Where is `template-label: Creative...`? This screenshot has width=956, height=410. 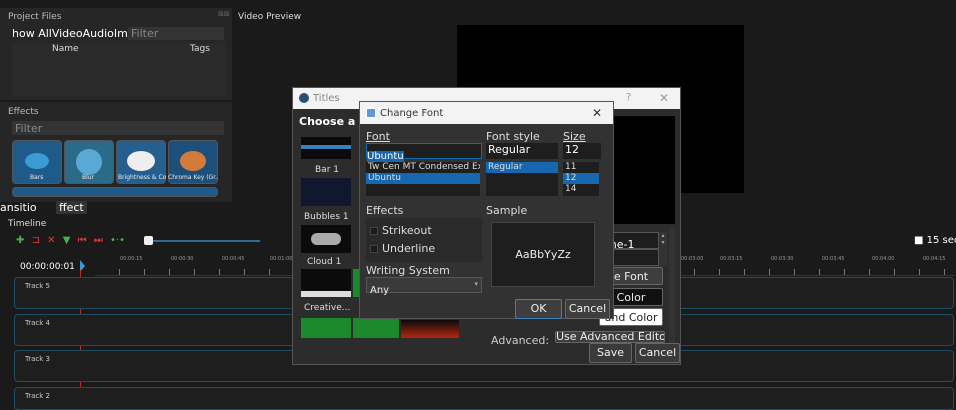
template-label: Creative... is located at coordinates (327, 308).